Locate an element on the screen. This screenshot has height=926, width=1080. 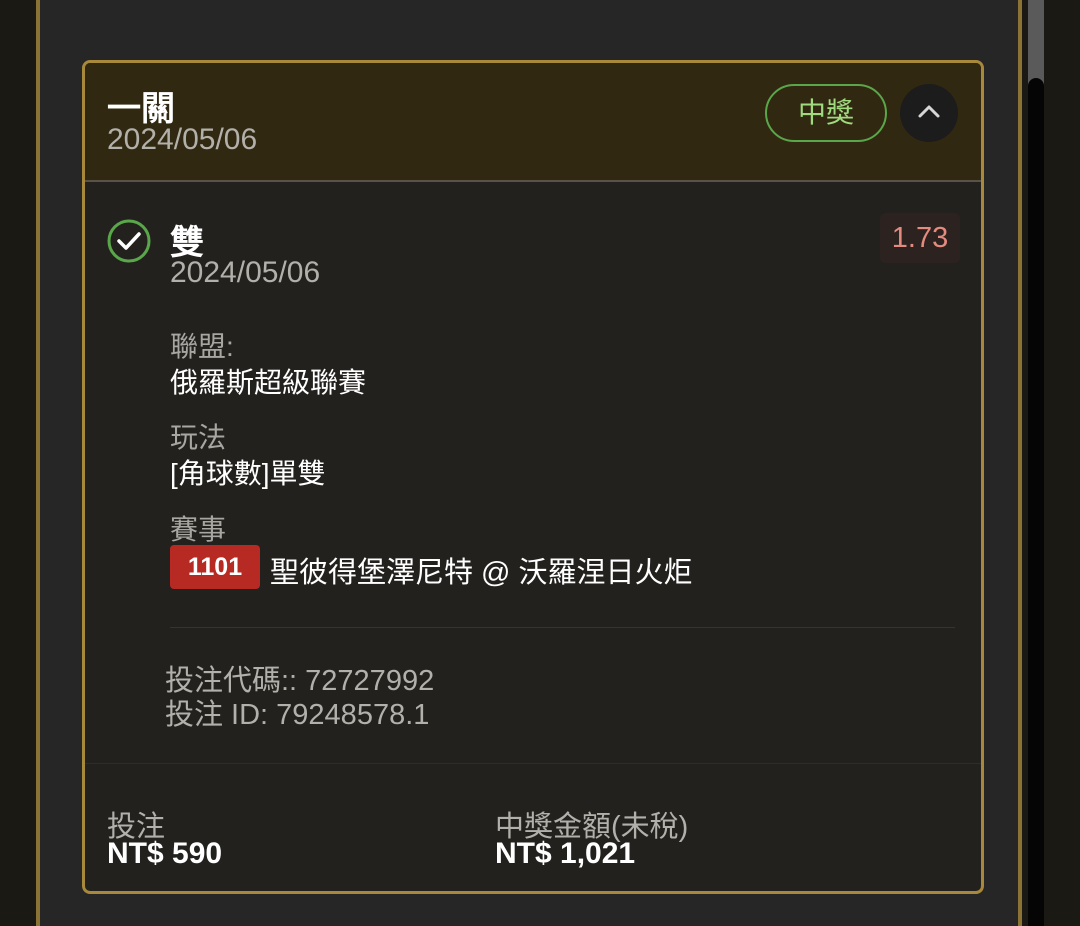
event-label: 賽事 is located at coordinates (198, 529).